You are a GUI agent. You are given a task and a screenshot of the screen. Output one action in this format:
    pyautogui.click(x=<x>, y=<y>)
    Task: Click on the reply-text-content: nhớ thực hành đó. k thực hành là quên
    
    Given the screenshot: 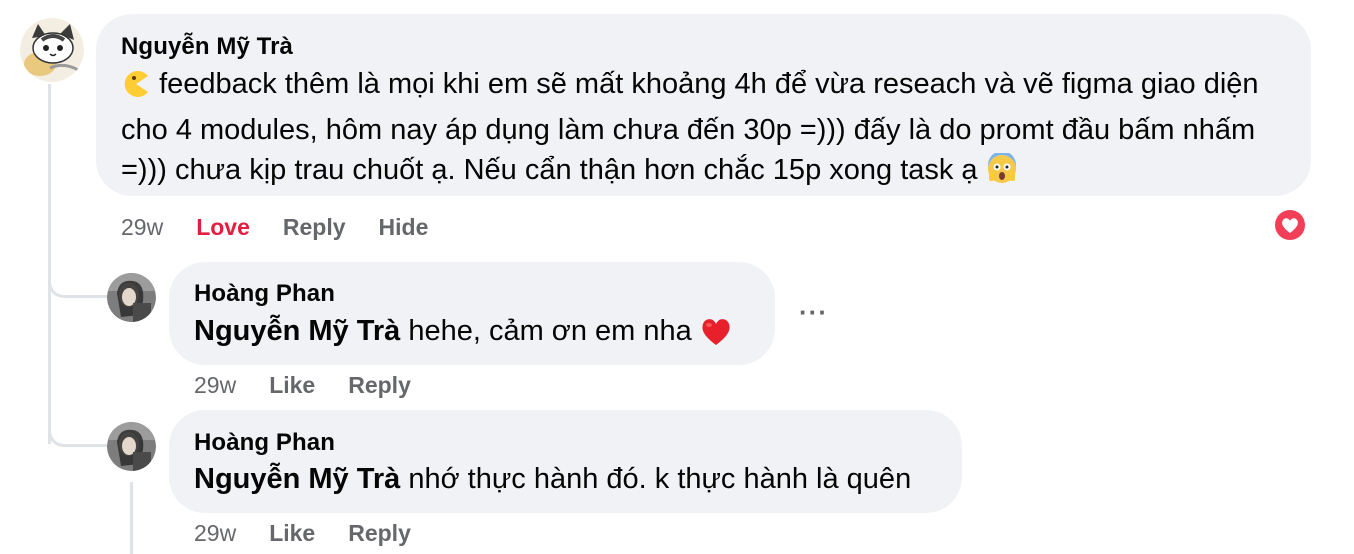 What is the action you would take?
    pyautogui.click(x=656, y=479)
    